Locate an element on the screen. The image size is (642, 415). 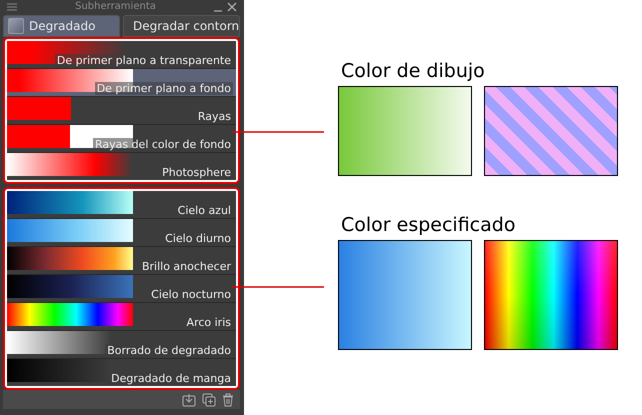
gradient-icon is located at coordinates (16, 26).